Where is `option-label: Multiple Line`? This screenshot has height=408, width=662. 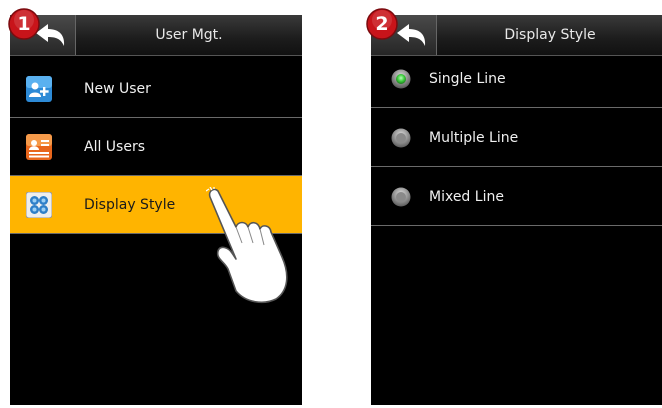
option-label: Multiple Line is located at coordinates (474, 138).